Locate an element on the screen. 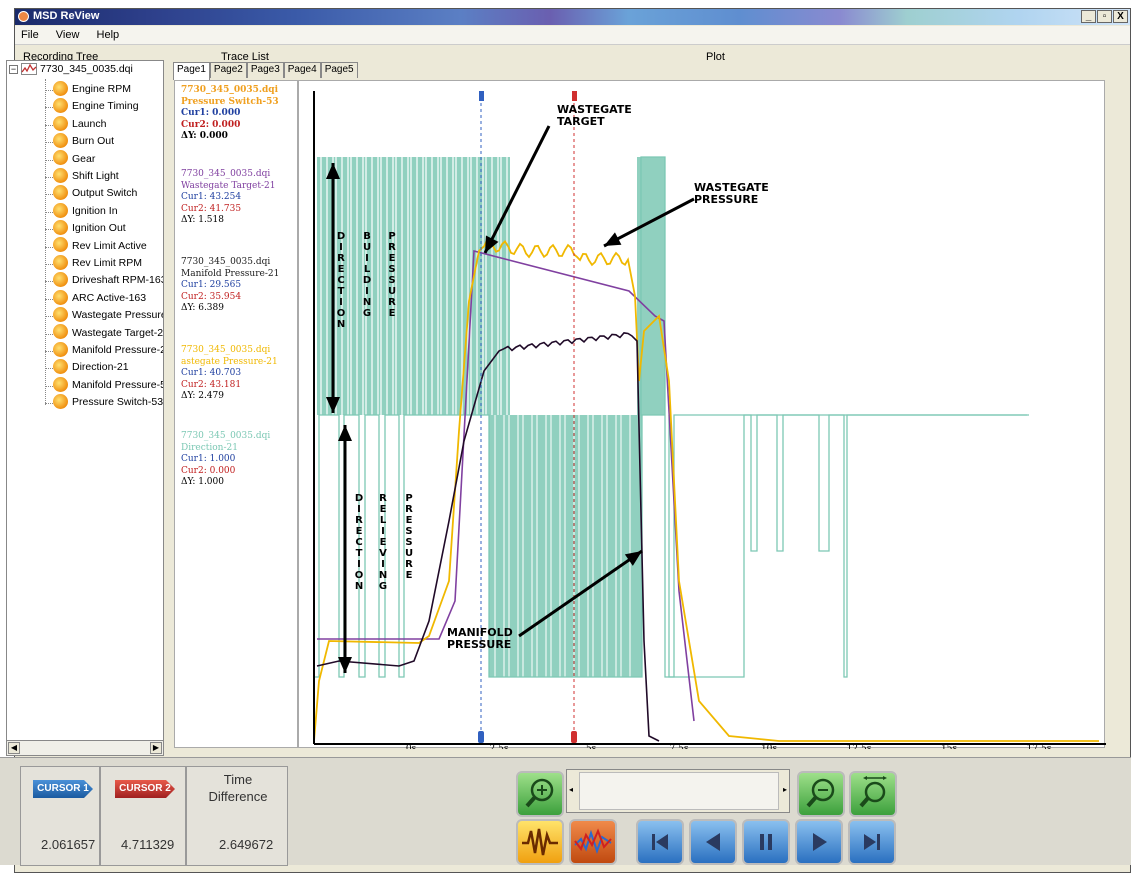  skip-end-button is located at coordinates (872, 842).